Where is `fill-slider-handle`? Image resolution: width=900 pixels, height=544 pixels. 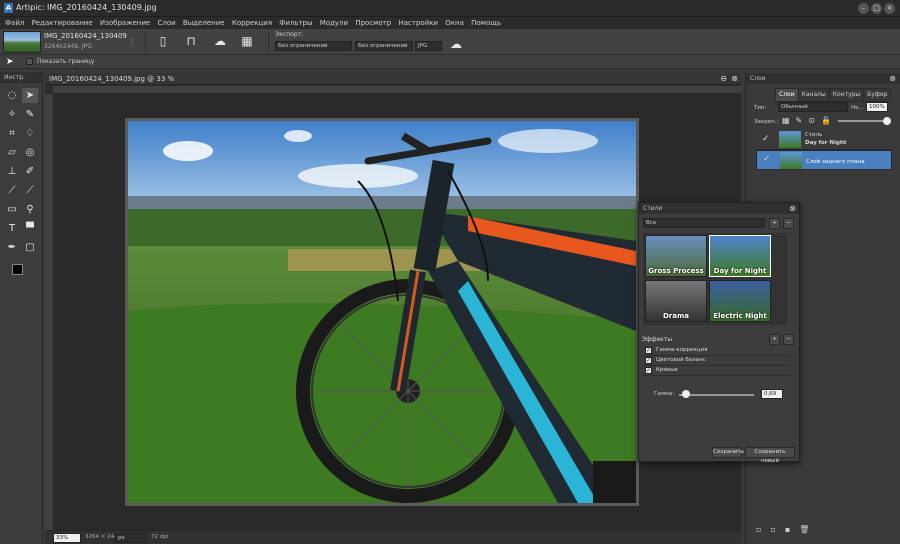
fill-slider-handle is located at coordinates (887, 121).